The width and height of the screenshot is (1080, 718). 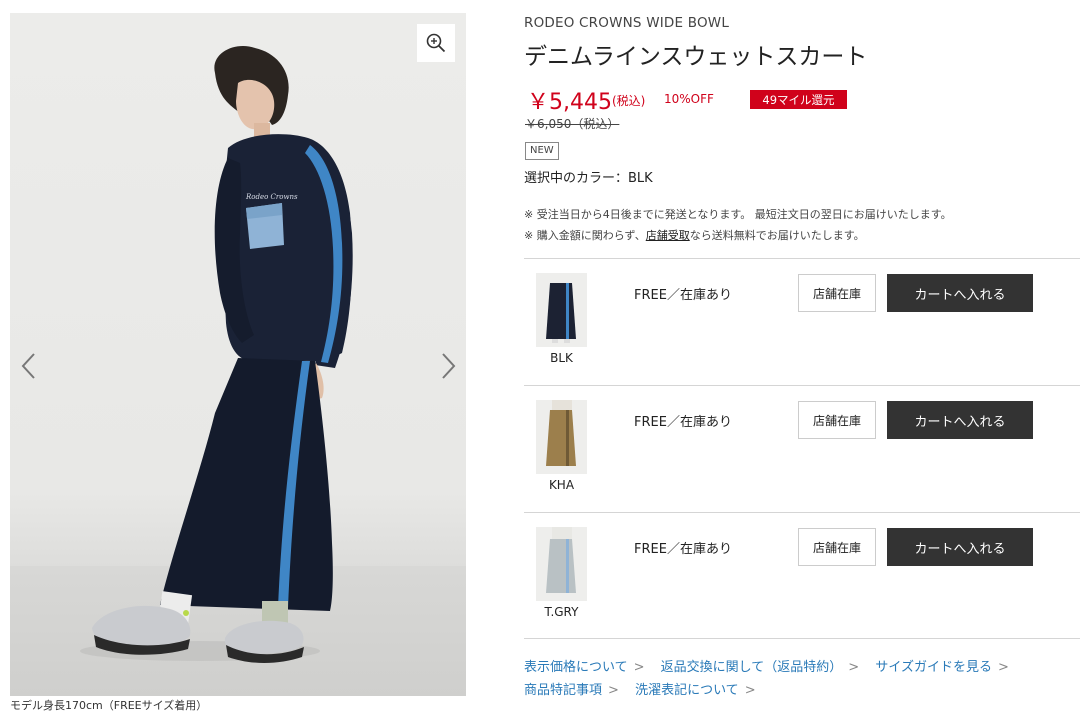 What do you see at coordinates (802, 321) in the screenshot?
I see `variant-row: BLK FREE／在庫あり 店舗在庫 カートへ入れる` at bounding box center [802, 321].